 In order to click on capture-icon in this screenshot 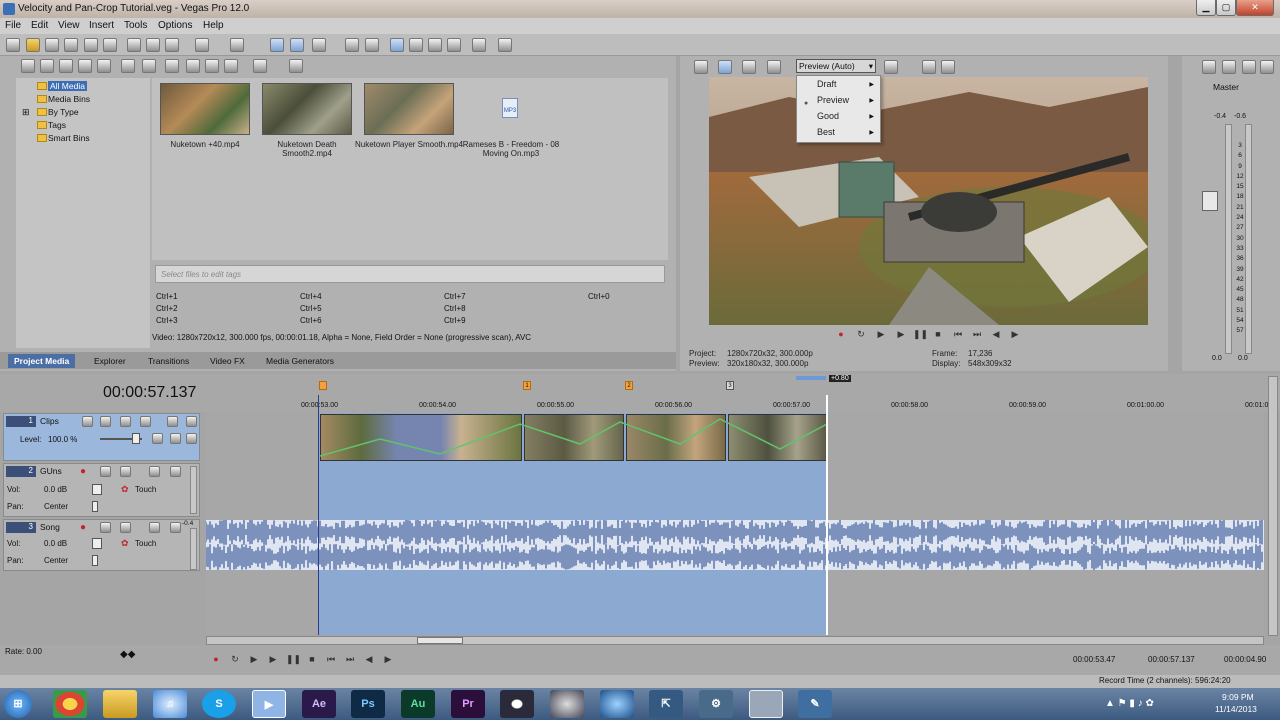, I will do `click(47, 66)`.